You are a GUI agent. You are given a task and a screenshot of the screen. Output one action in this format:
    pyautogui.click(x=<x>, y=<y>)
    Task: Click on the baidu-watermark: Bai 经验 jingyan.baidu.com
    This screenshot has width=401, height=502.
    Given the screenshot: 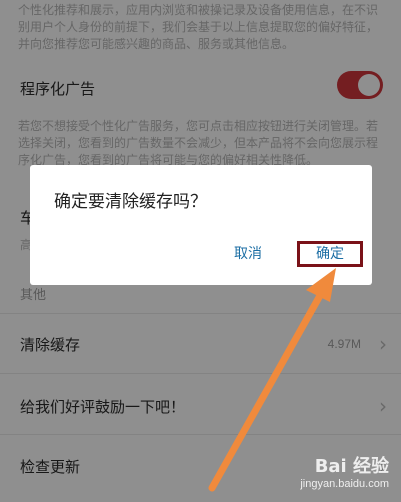 What is the action you would take?
    pyautogui.click(x=328, y=474)
    